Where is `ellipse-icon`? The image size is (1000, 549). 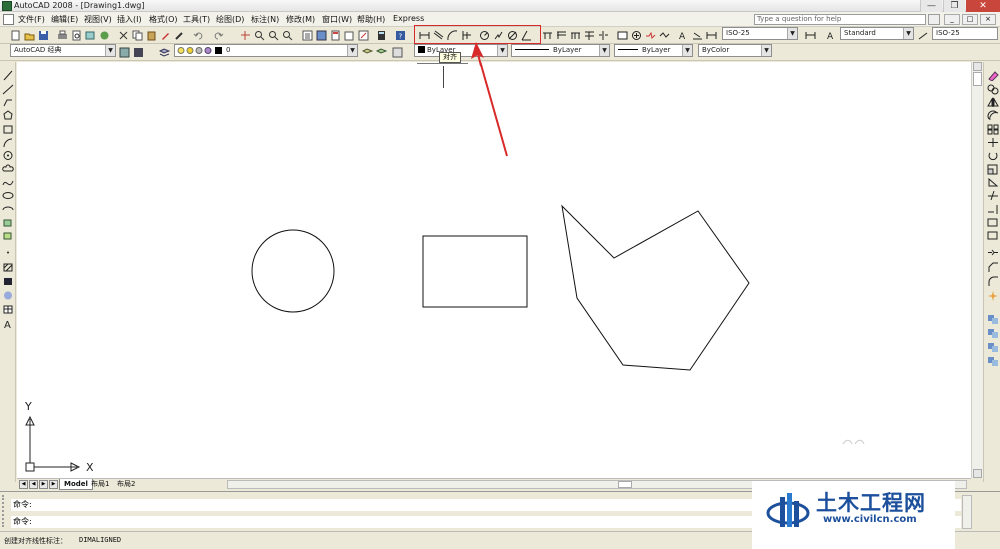 ellipse-icon is located at coordinates (8, 195).